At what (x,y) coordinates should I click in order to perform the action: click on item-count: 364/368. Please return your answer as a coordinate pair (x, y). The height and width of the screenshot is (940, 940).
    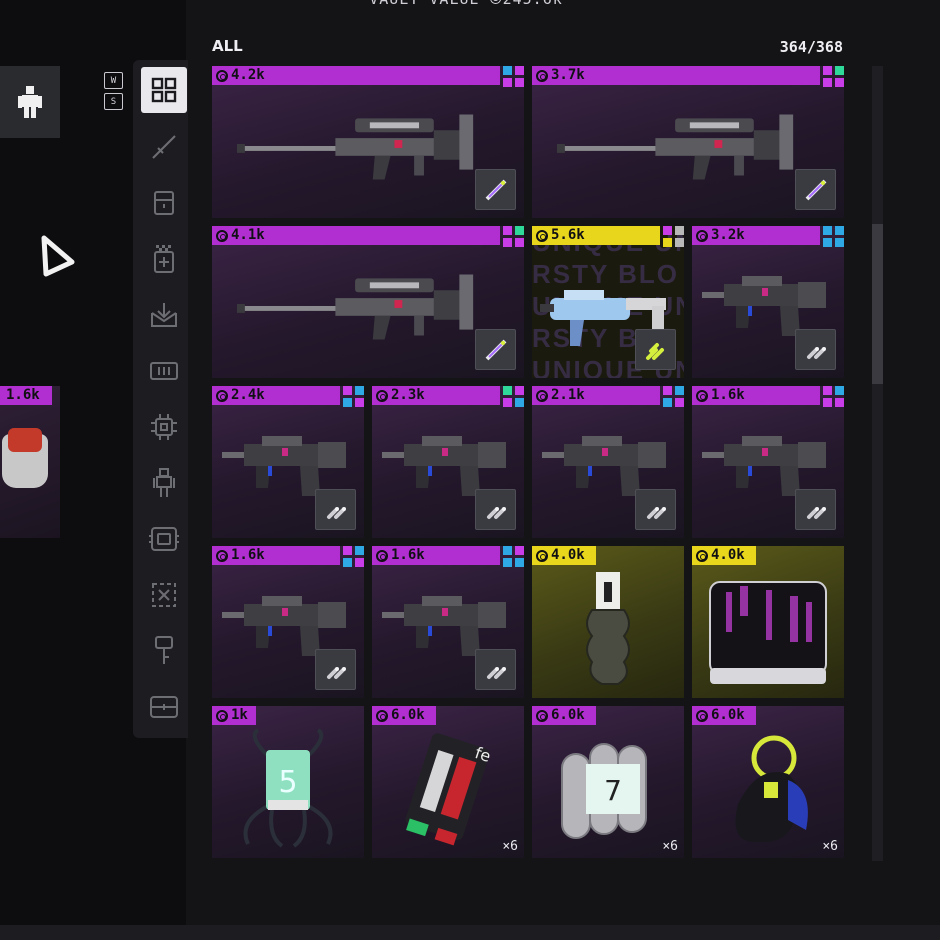
    Looking at the image, I should click on (811, 47).